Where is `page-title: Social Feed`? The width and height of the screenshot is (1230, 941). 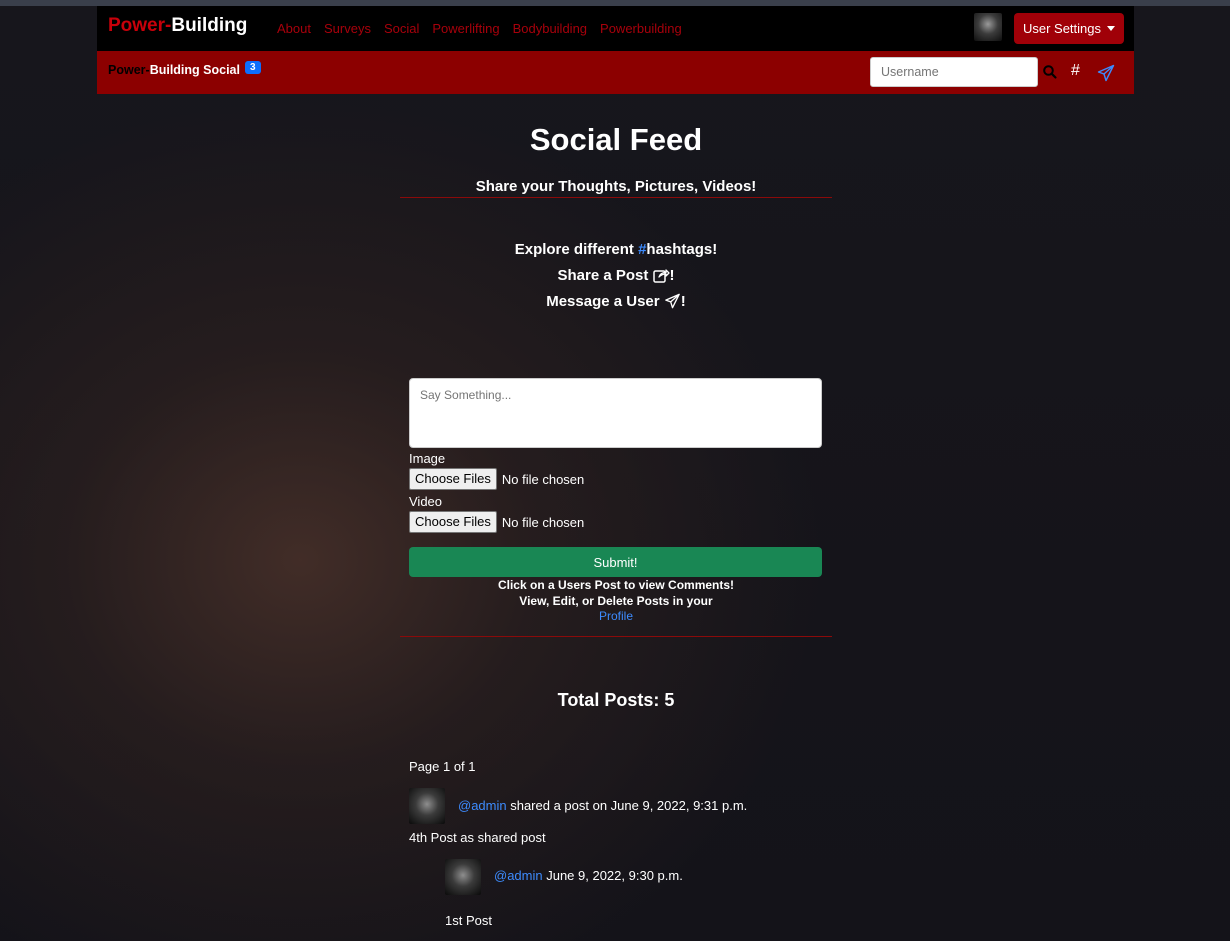 page-title: Social Feed is located at coordinates (616, 139).